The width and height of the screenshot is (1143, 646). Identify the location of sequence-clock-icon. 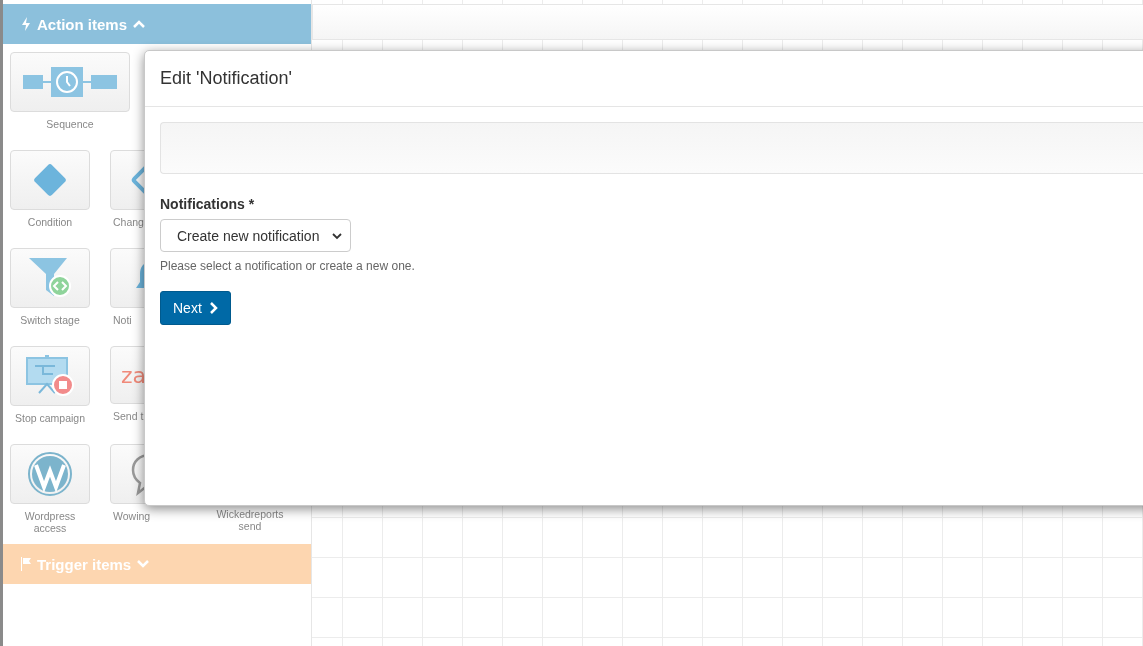
(70, 82).